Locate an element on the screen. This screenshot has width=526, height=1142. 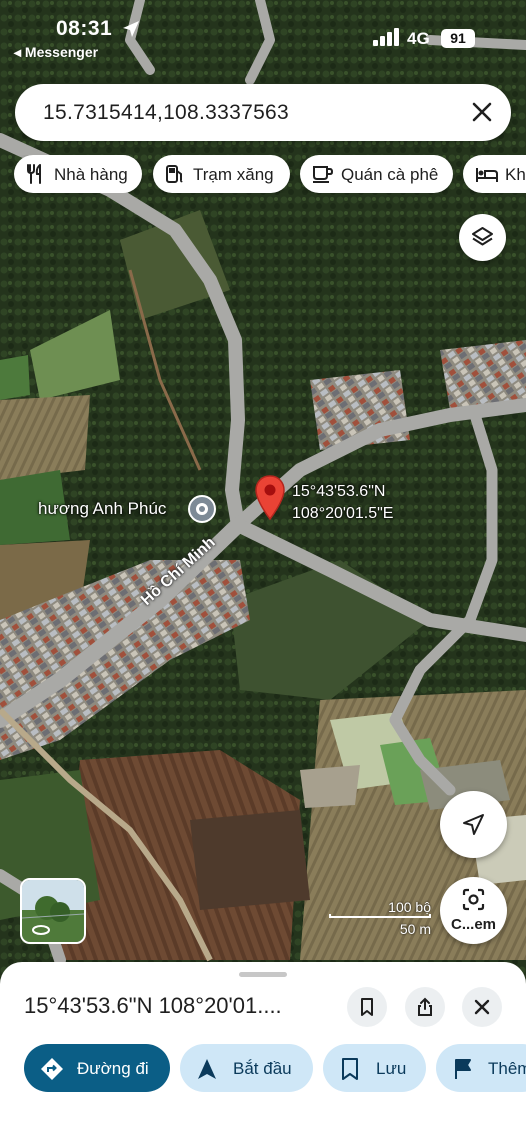
layers-button is located at coordinates (482, 237).